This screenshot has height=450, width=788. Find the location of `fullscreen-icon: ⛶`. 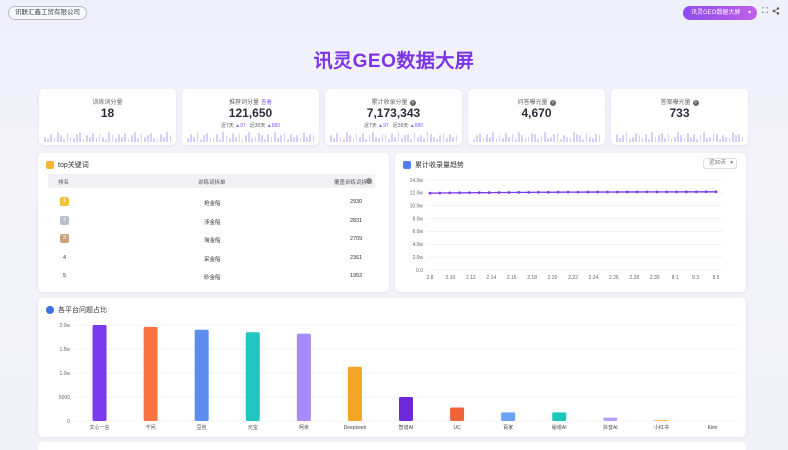

fullscreen-icon: ⛶ is located at coordinates (765, 11).